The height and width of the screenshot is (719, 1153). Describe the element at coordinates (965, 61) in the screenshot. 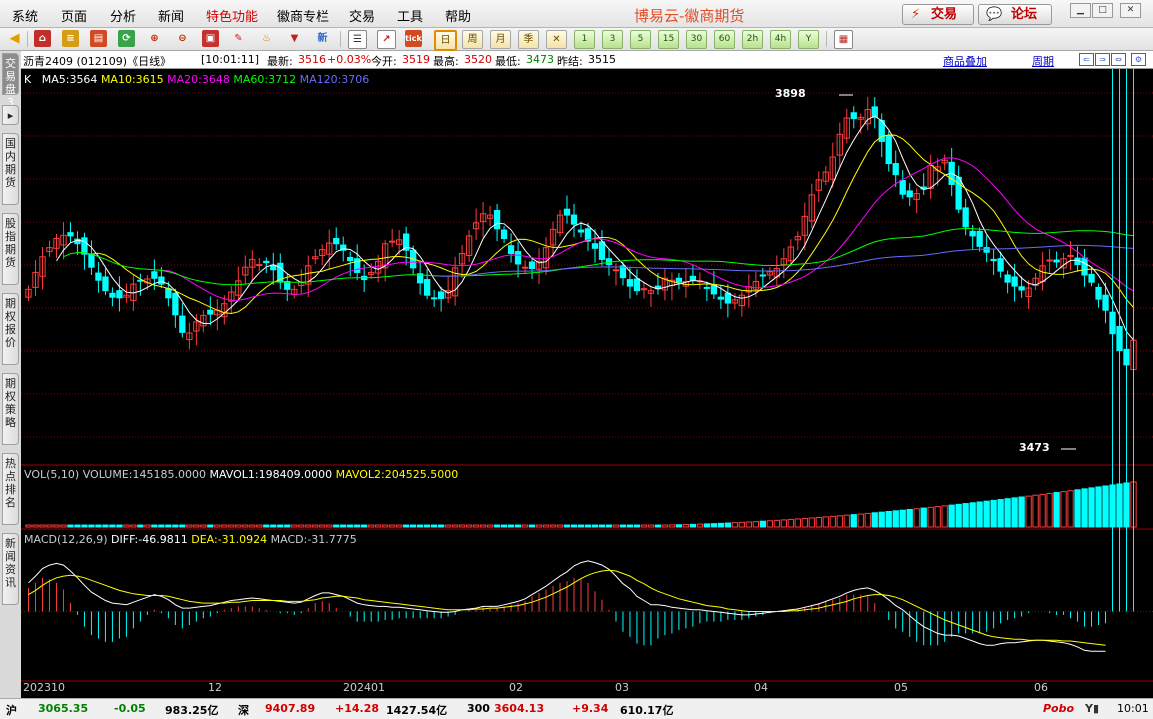

I see `overlay-link: 商品叠加` at that location.